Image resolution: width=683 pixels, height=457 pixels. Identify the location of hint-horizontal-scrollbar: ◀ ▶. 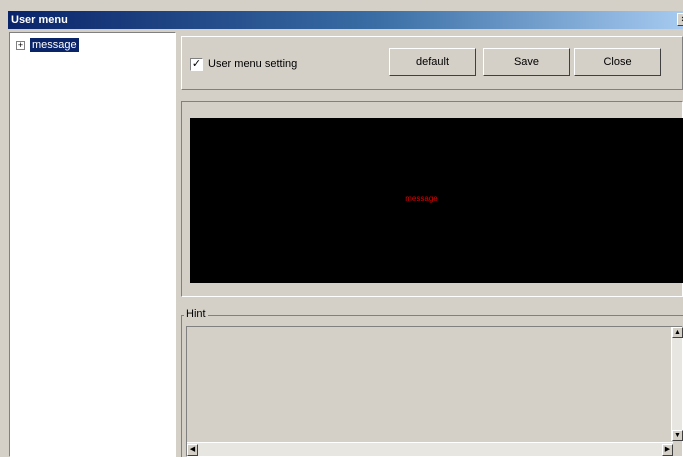
(430, 449).